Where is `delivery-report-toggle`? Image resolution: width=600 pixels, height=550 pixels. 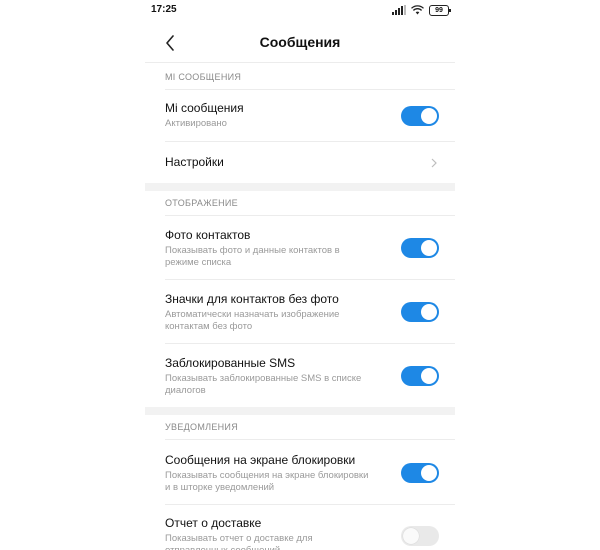 delivery-report-toggle is located at coordinates (420, 536).